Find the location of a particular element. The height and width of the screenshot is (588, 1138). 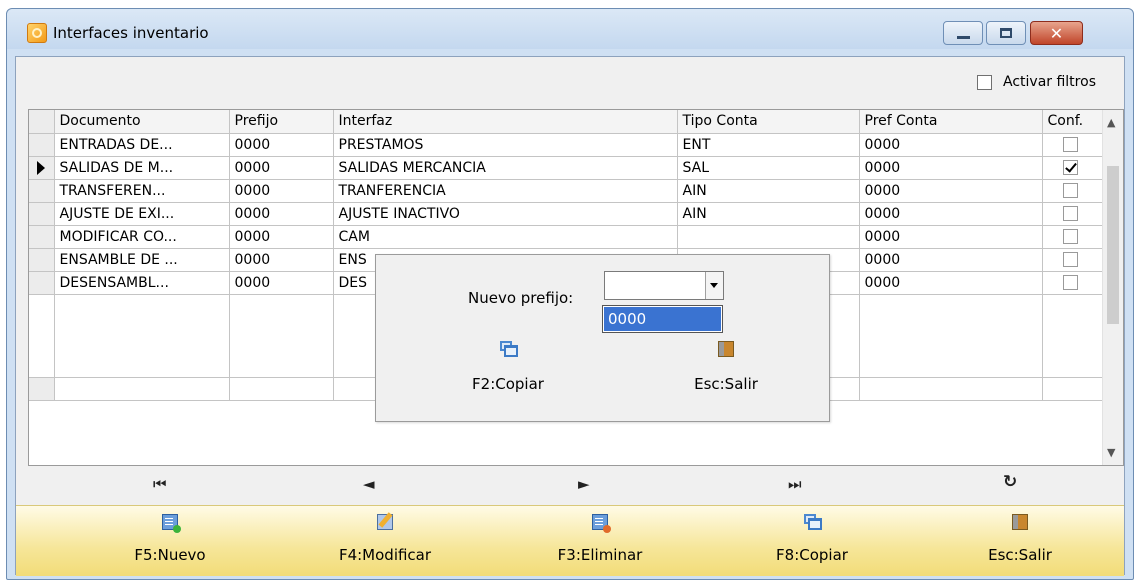

column-header-tipo-conta: Tipo Conta is located at coordinates (768, 122).